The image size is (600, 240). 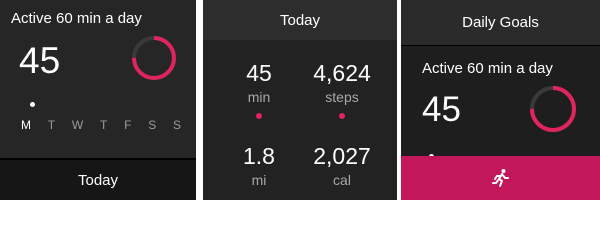 What do you see at coordinates (300, 20) in the screenshot?
I see `screen-header: Today` at bounding box center [300, 20].